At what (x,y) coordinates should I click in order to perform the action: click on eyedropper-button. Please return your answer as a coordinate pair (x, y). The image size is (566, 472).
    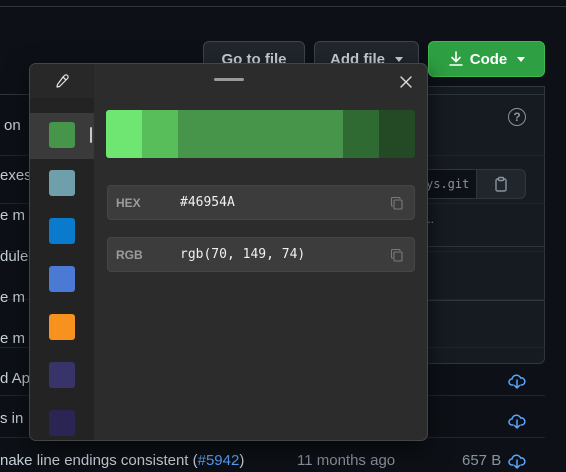
    Looking at the image, I should click on (62, 81).